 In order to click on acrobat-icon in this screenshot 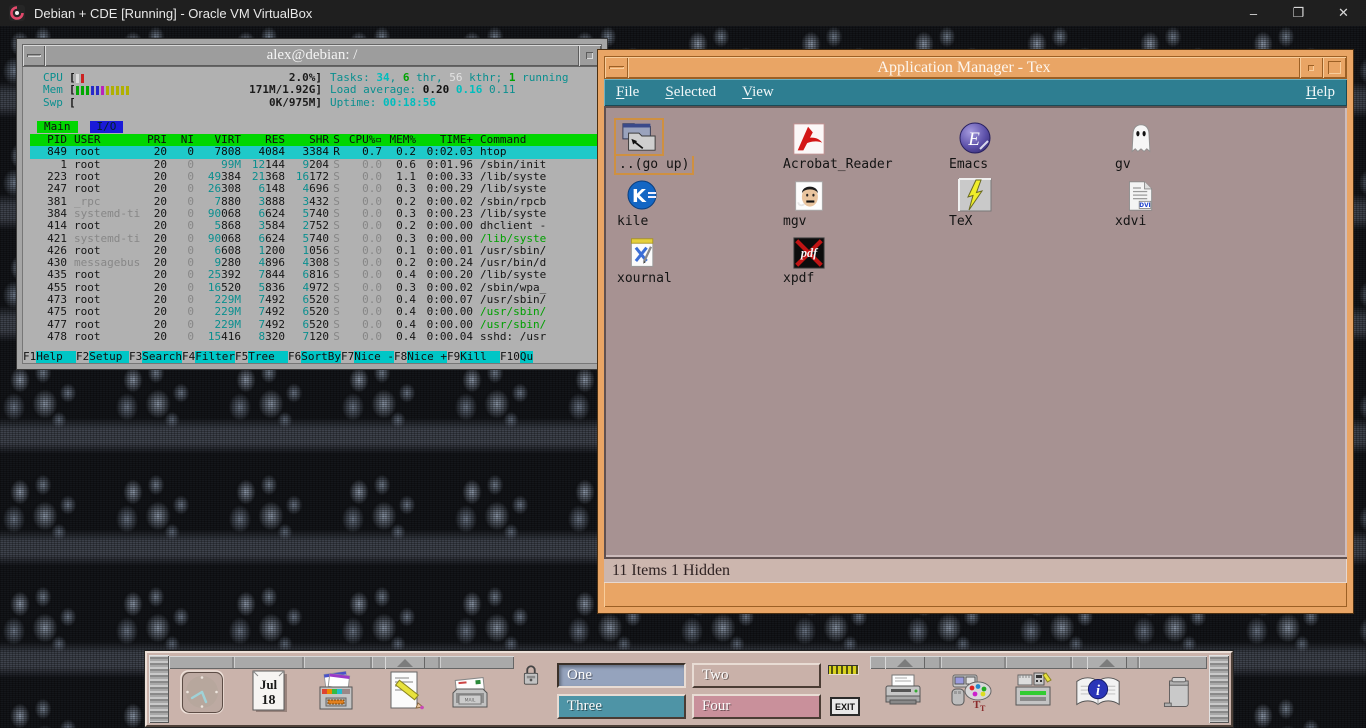, I will do `click(809, 139)`.